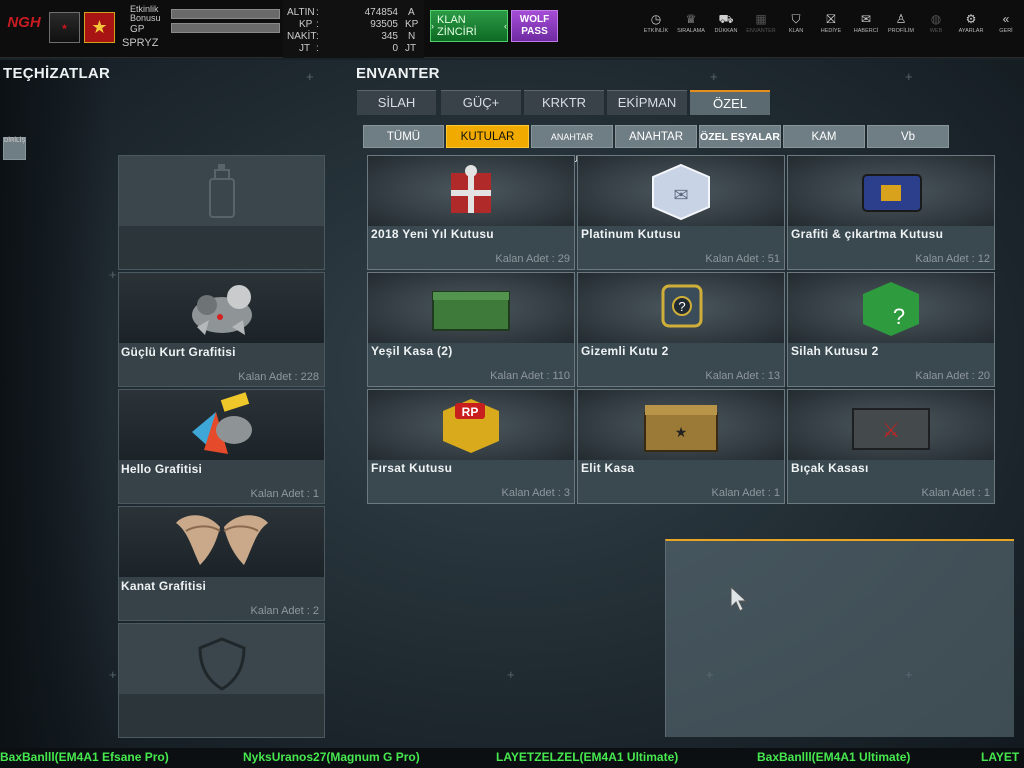 This screenshot has width=1024, height=768. Describe the element at coordinates (839, 638) in the screenshot. I see `item-detail-panel` at that location.